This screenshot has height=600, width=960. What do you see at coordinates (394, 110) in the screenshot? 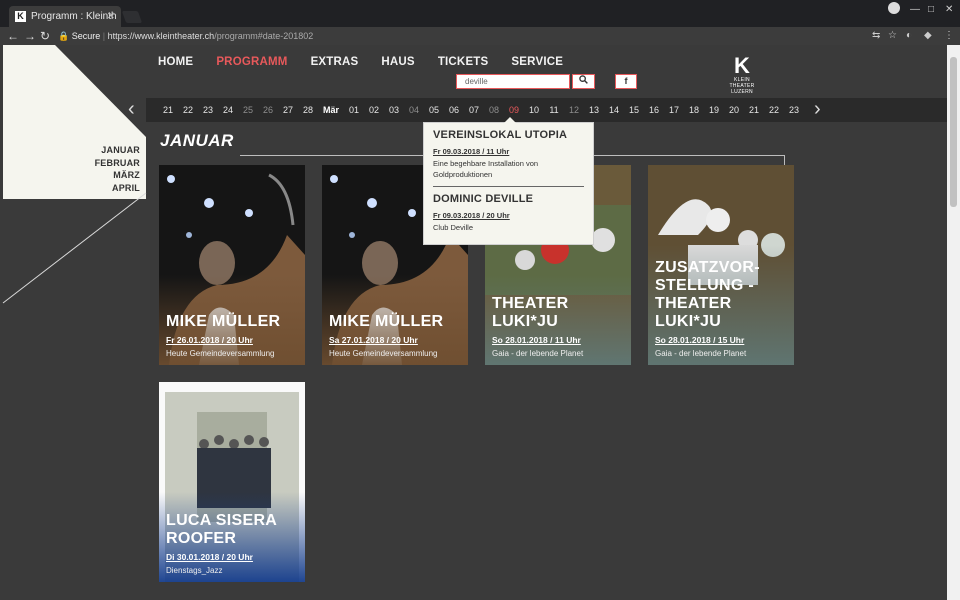
I see `date-item: 03` at bounding box center [394, 110].